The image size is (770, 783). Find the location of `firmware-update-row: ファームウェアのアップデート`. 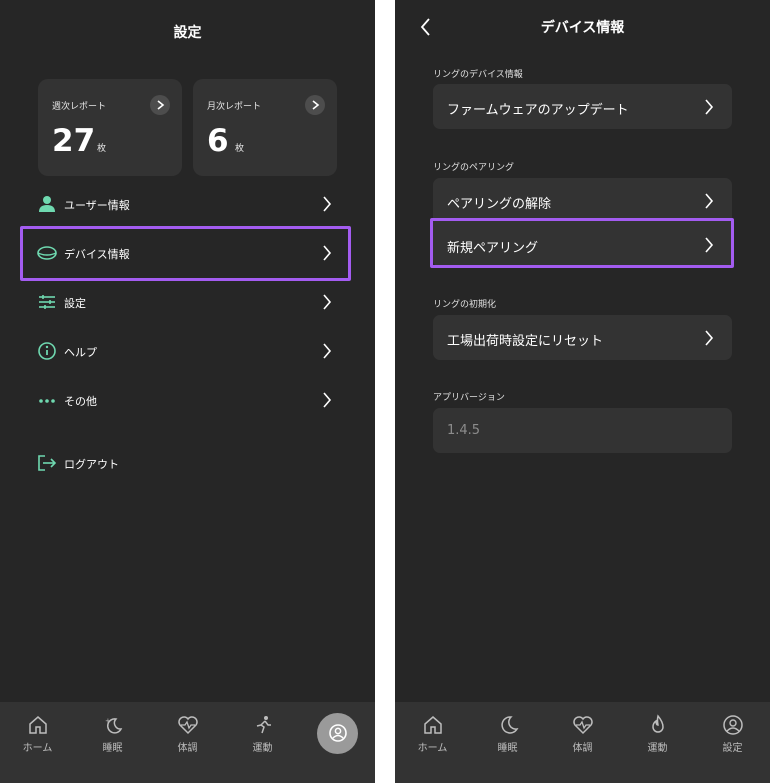

firmware-update-row: ファームウェアのアップデート is located at coordinates (582, 106).